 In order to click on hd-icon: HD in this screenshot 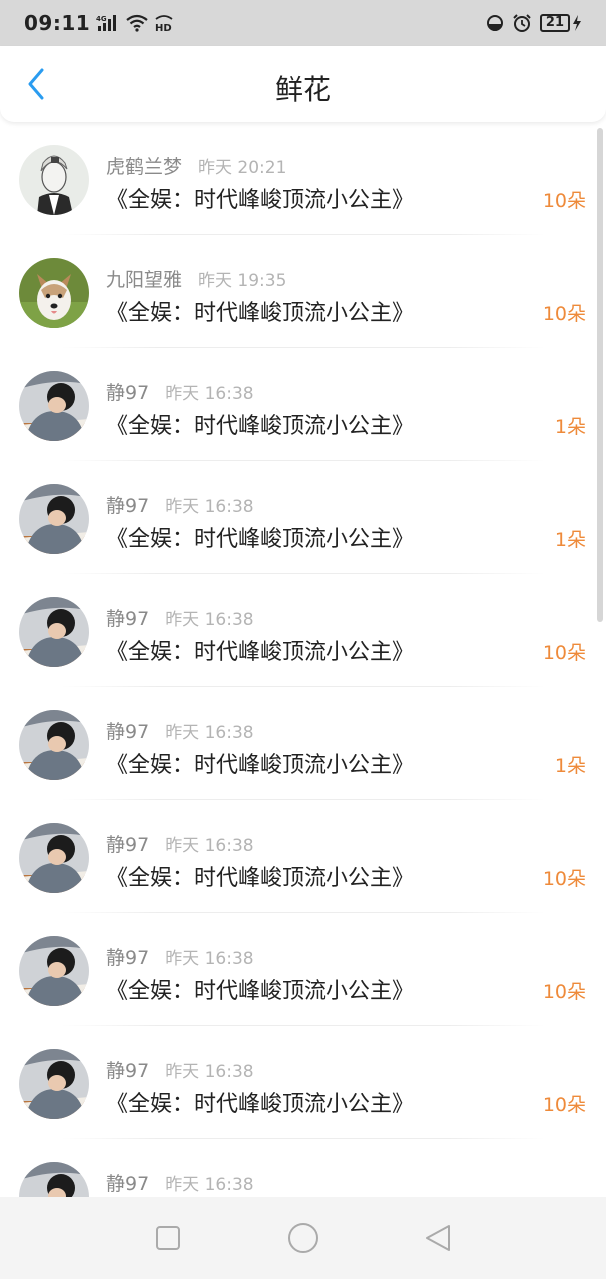, I will do `click(164, 23)`.